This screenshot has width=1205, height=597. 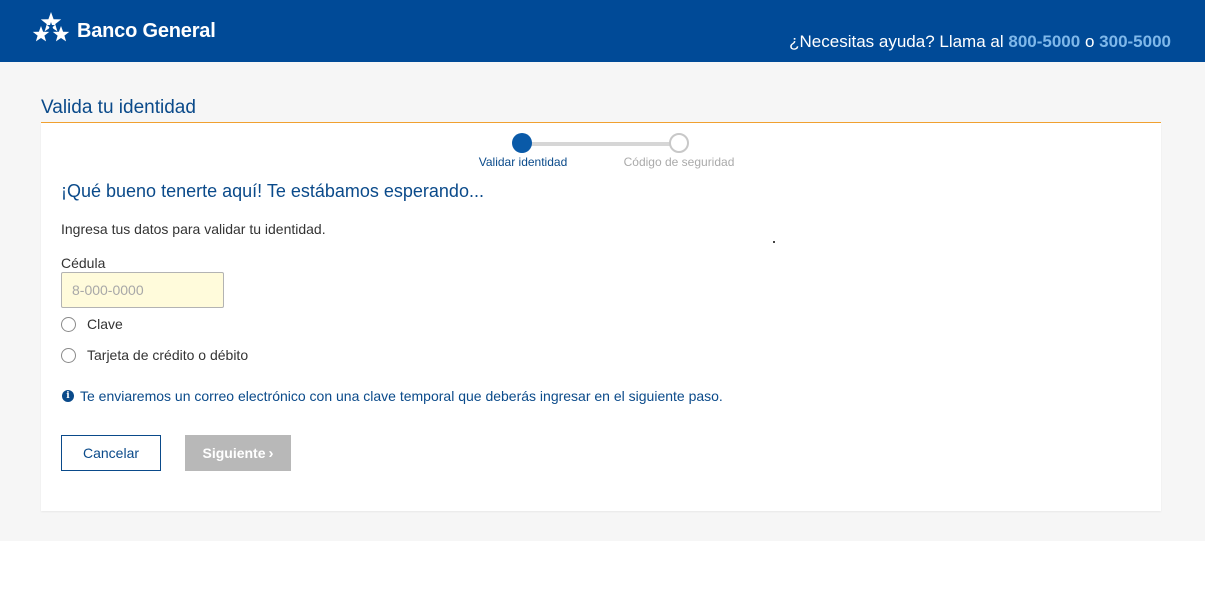 I want to click on brand-name: Banco General, so click(x=146, y=30).